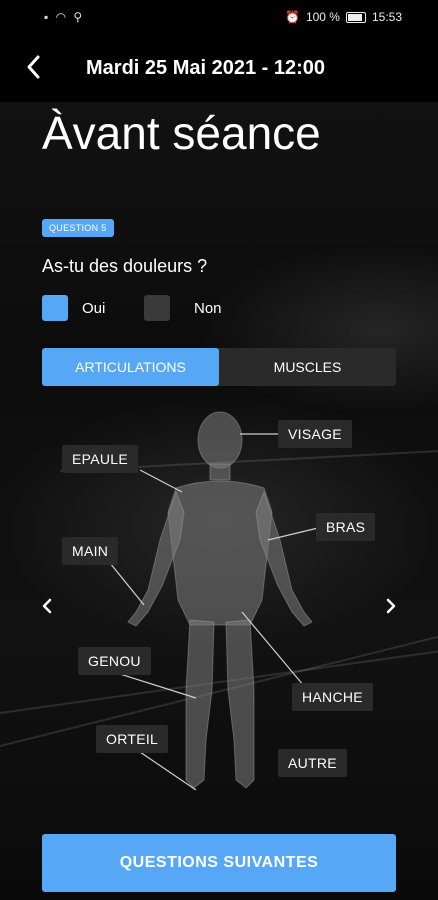 The width and height of the screenshot is (438, 900). What do you see at coordinates (219, 863) in the screenshot?
I see `next-questions-button: QUESTIONS SUIVANTES` at bounding box center [219, 863].